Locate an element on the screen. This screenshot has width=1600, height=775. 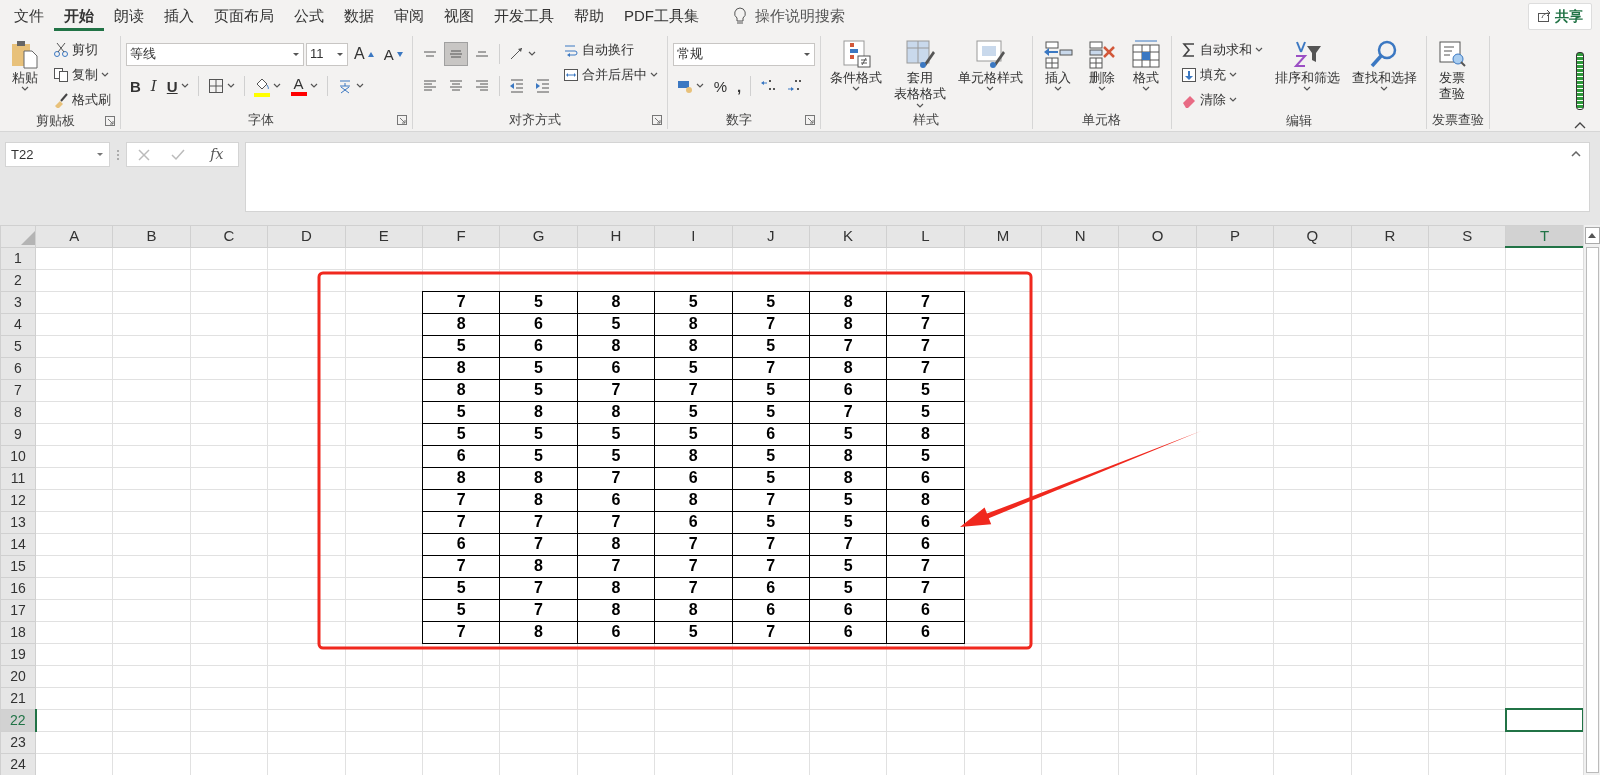
ribbon-button: 删除 is located at coordinates (1101, 65).